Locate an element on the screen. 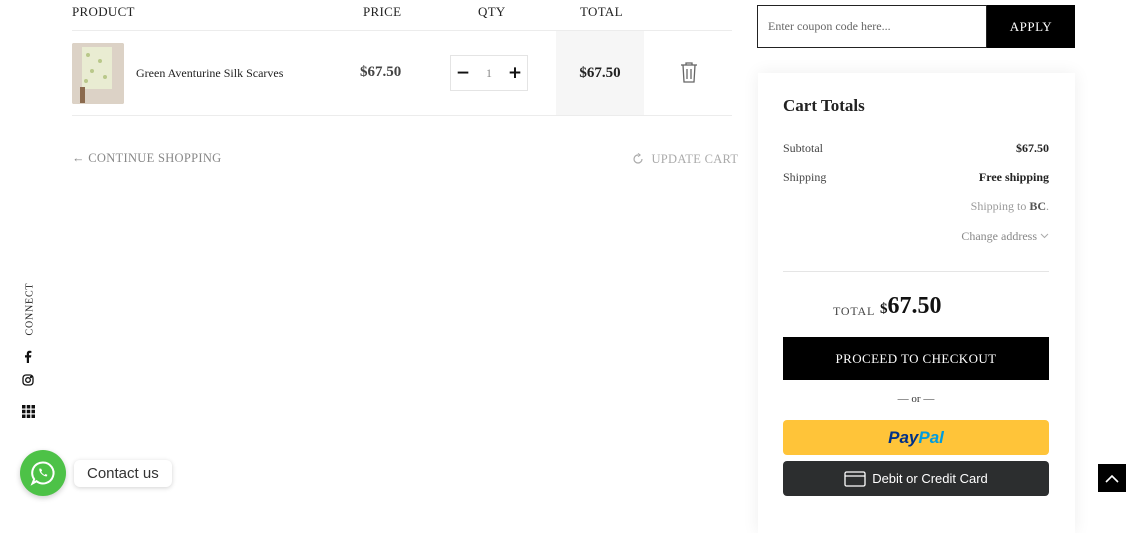 This screenshot has height=533, width=1140. update-cart-button: UPDATE CART is located at coordinates (685, 160).